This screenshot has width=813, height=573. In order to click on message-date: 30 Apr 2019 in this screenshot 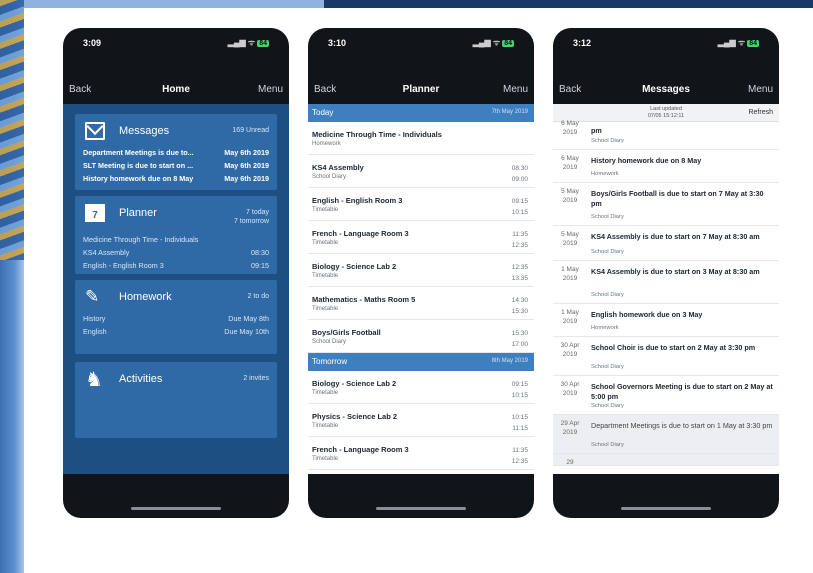, I will do `click(570, 350)`.